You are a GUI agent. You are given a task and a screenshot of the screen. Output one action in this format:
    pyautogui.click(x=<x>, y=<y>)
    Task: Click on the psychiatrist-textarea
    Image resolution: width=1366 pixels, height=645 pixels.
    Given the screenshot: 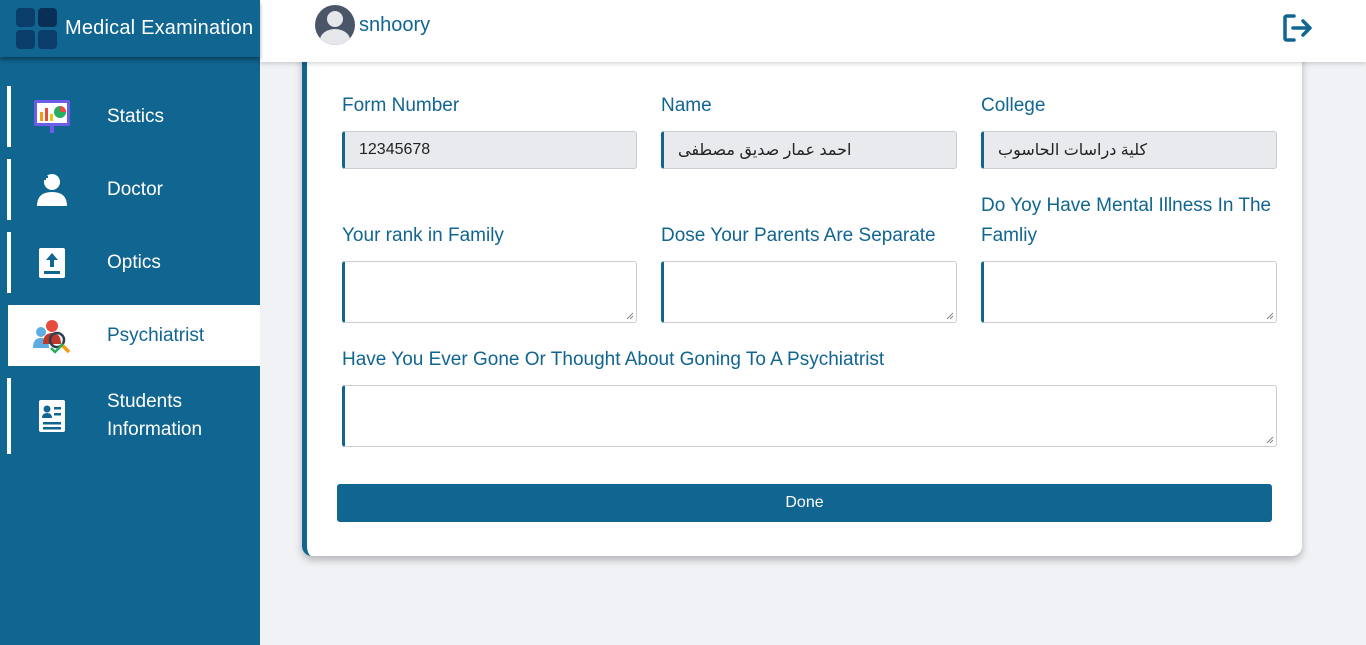 What is the action you would take?
    pyautogui.click(x=809, y=416)
    